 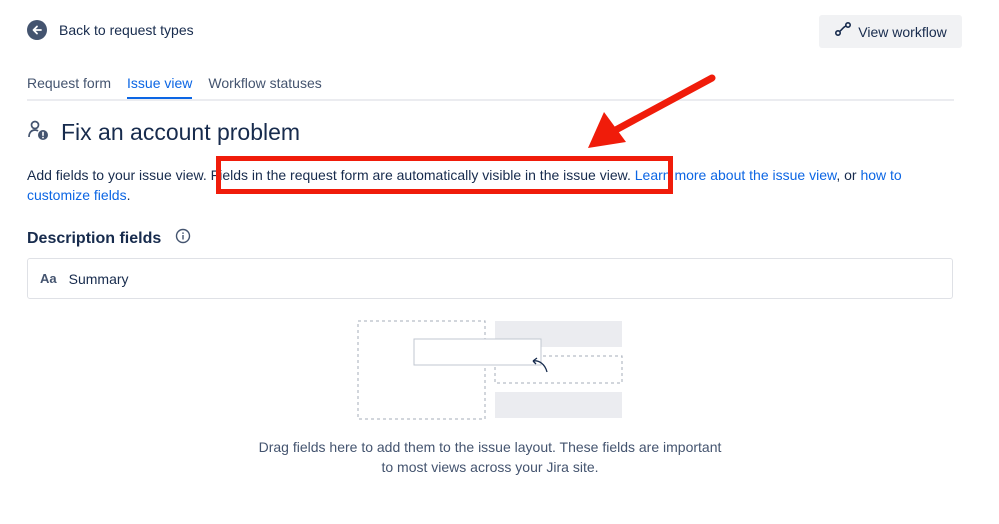 I want to click on annotation-highlight-box, so click(x=444, y=175).